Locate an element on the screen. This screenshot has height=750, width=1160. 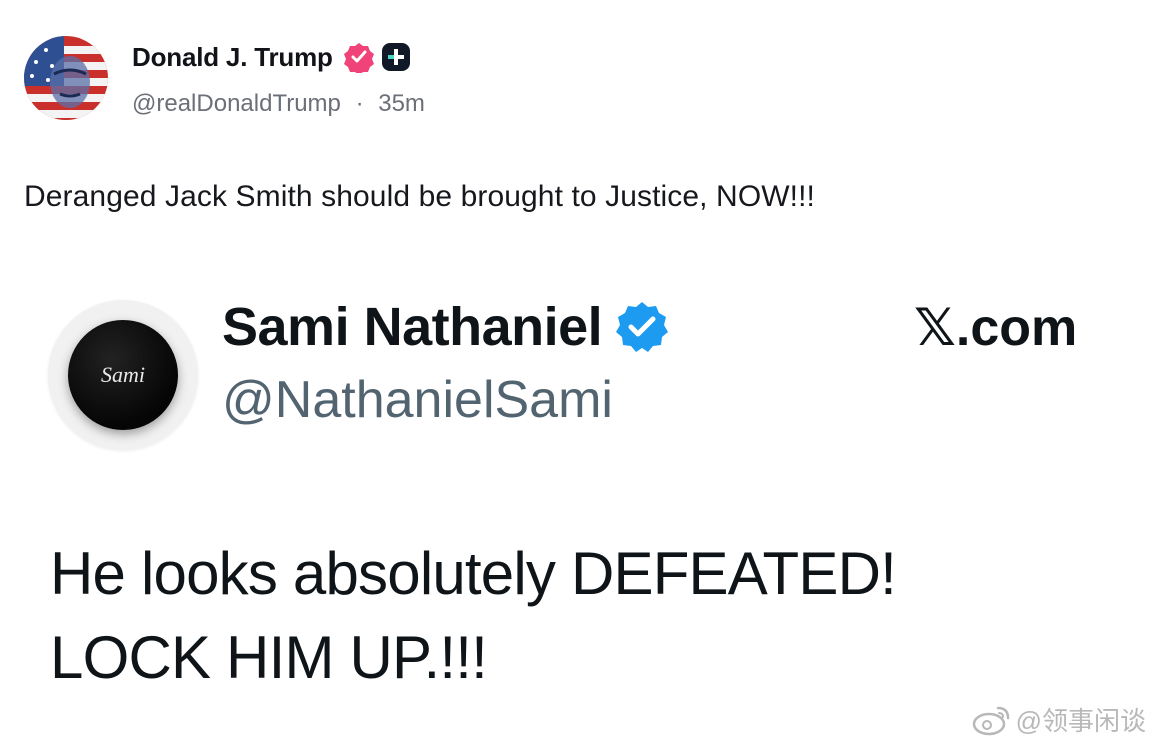
embed-avatar: Sami is located at coordinates (123, 375).